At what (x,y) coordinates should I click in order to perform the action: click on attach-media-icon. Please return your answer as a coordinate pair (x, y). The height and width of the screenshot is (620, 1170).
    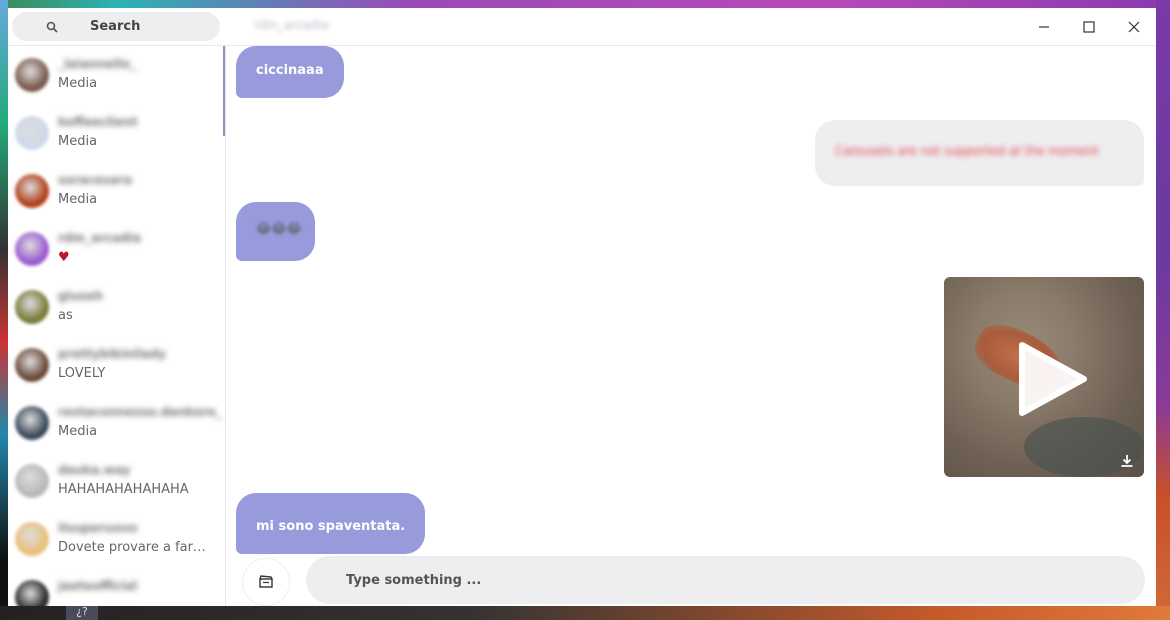
    Looking at the image, I should click on (266, 581).